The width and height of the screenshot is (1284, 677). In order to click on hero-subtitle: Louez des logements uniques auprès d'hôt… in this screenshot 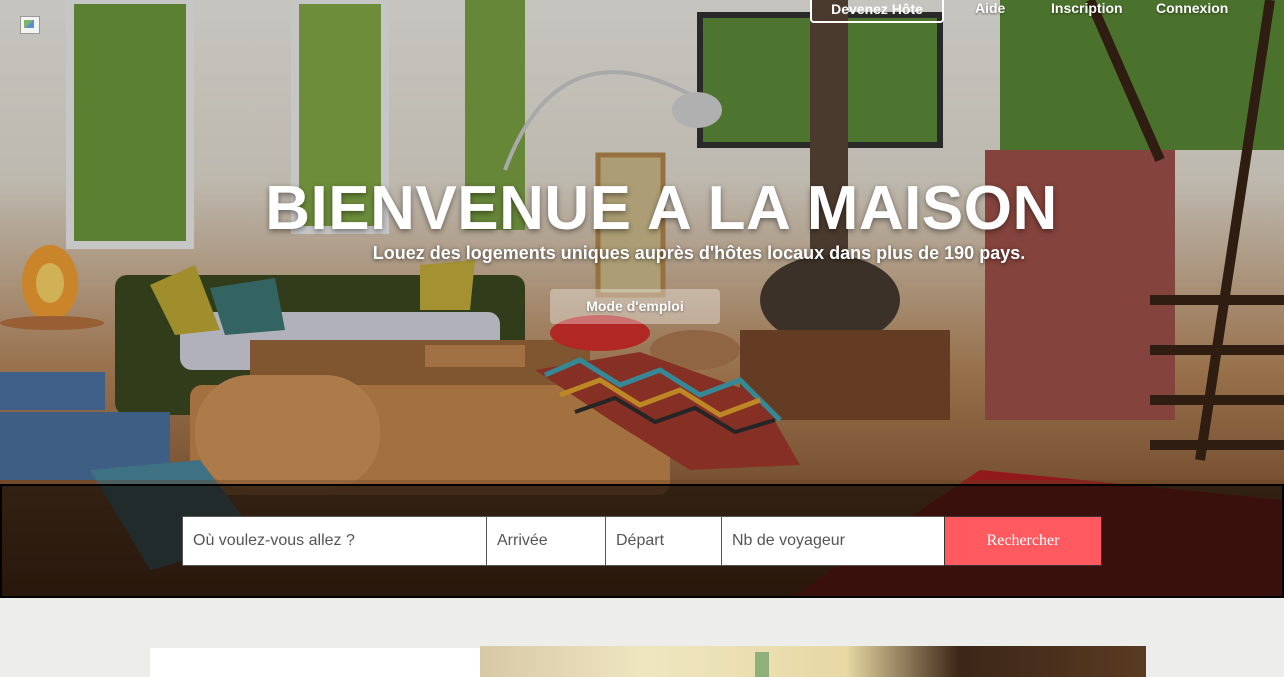, I will do `click(699, 253)`.